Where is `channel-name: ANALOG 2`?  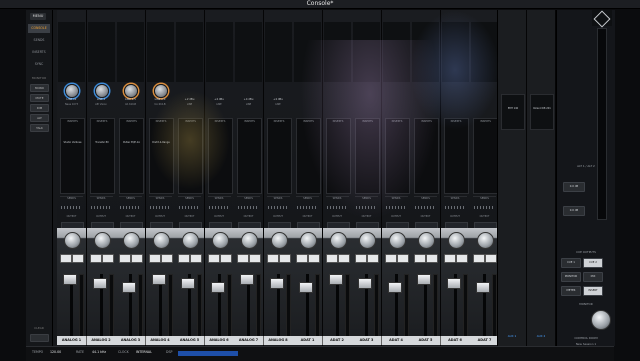 channel-name: ANALOG 2 is located at coordinates (101, 340).